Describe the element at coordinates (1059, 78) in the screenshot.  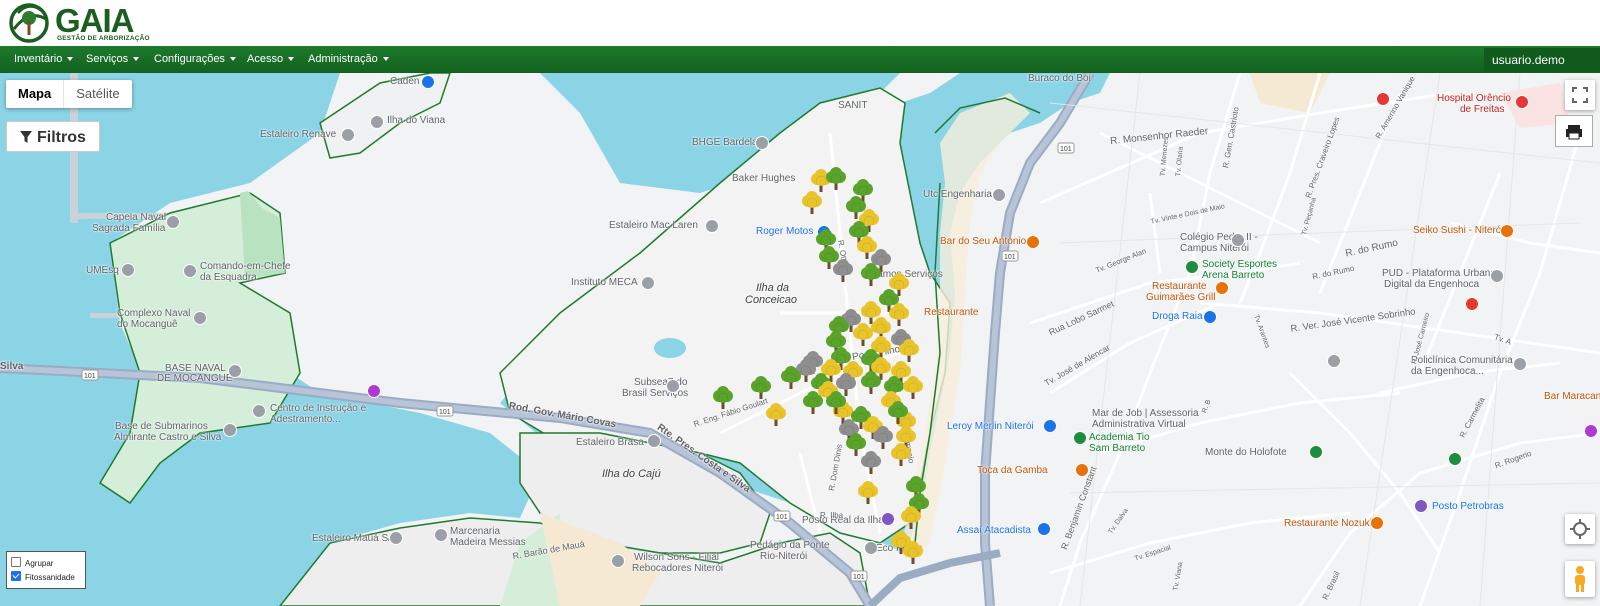
I see `place-label: Buraco do Boi` at that location.